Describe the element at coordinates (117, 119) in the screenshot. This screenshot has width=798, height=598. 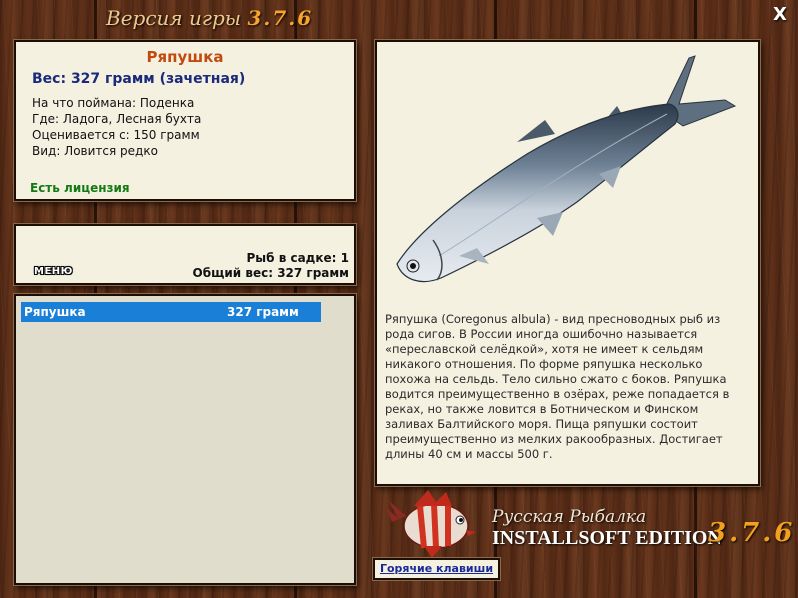
I see `location-line: Где: Ладога, Лесная бухта` at that location.